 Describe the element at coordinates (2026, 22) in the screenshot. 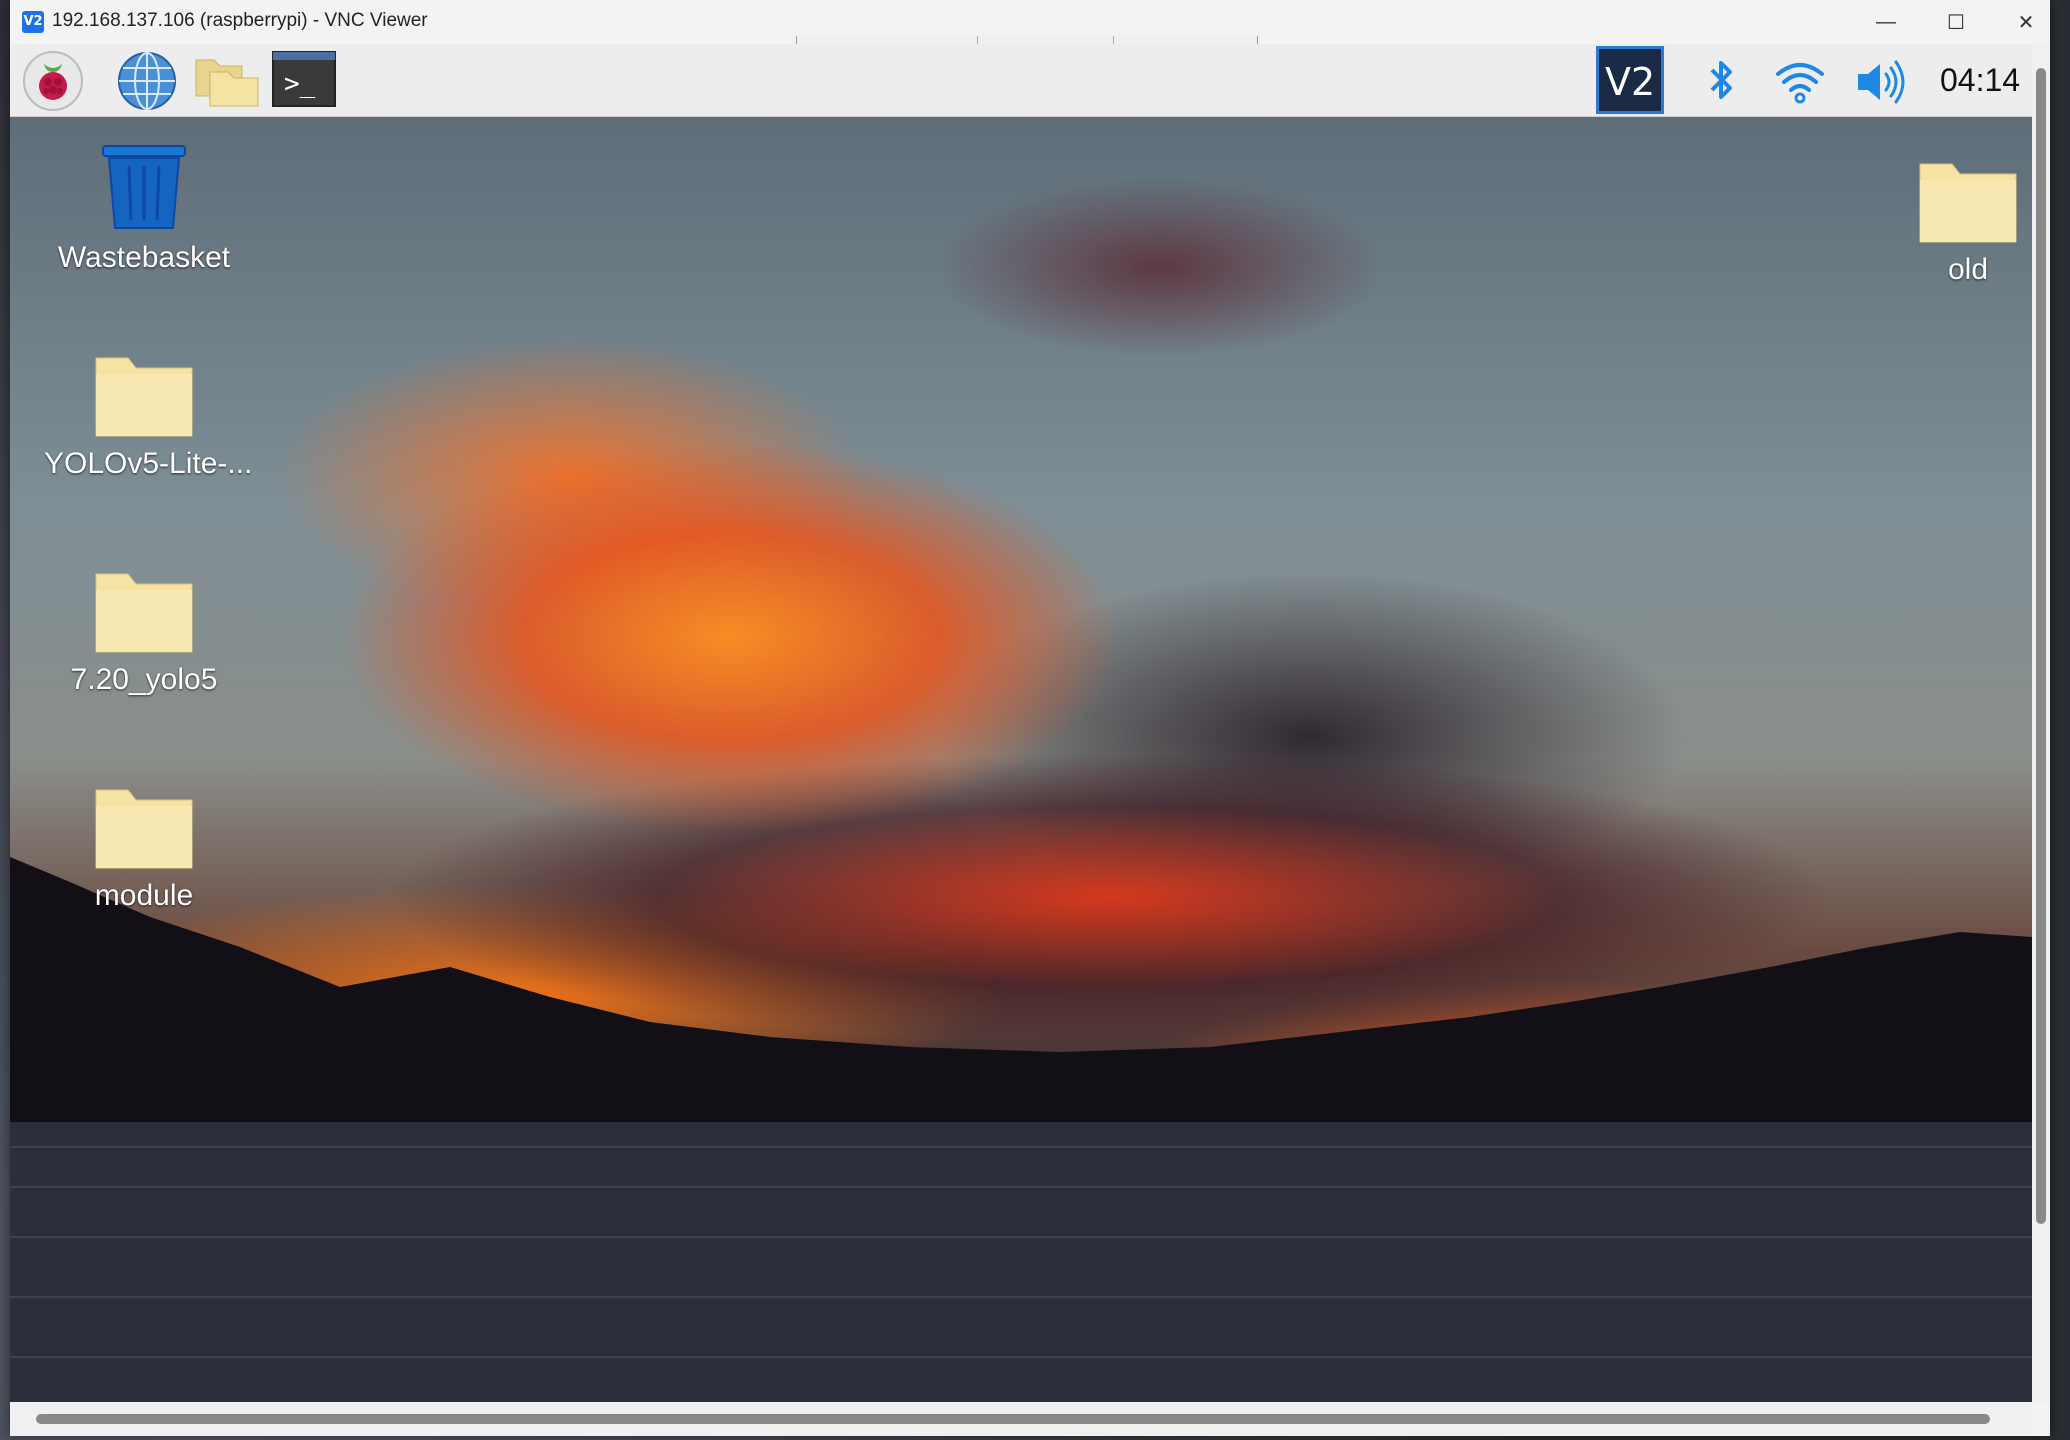

I see `close-button: ✕` at that location.